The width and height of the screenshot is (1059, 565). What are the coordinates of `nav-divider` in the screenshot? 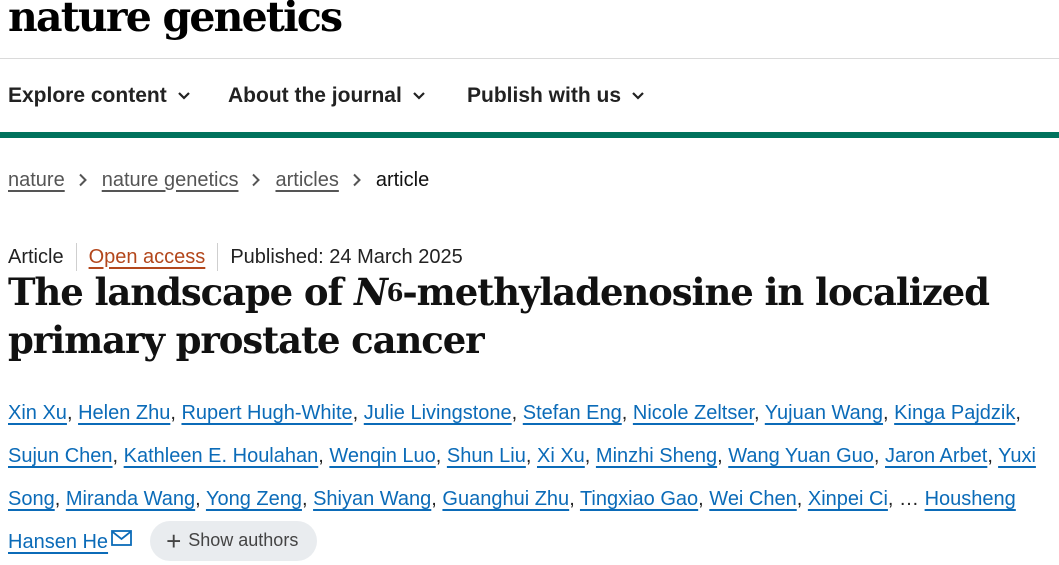 It's located at (529, 135).